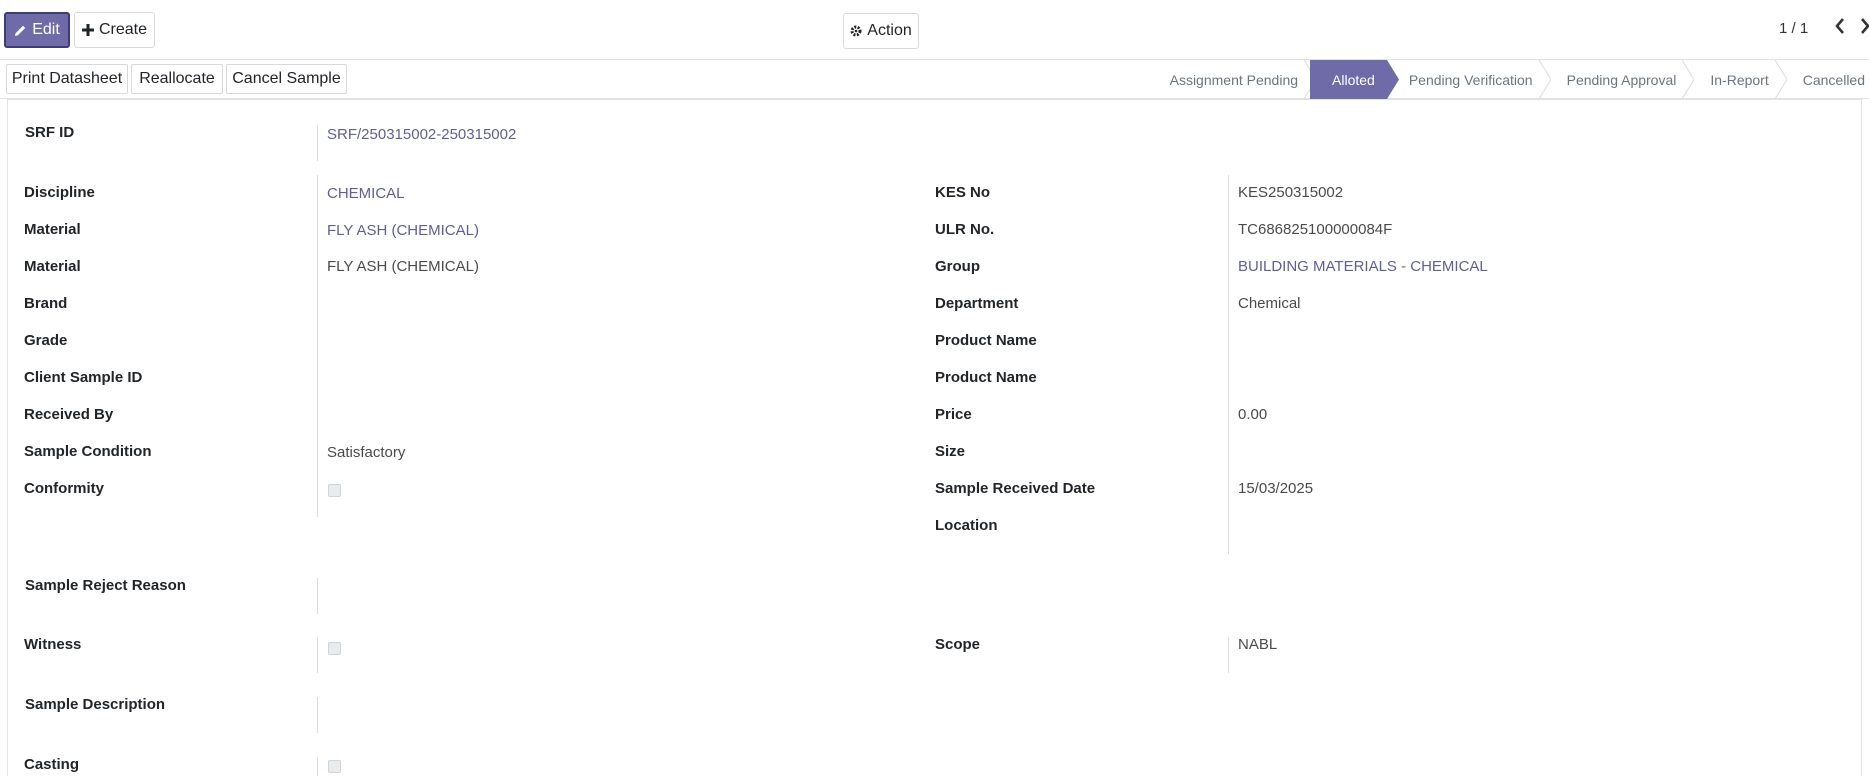  I want to click on conformity-label: Conformity, so click(64, 488).